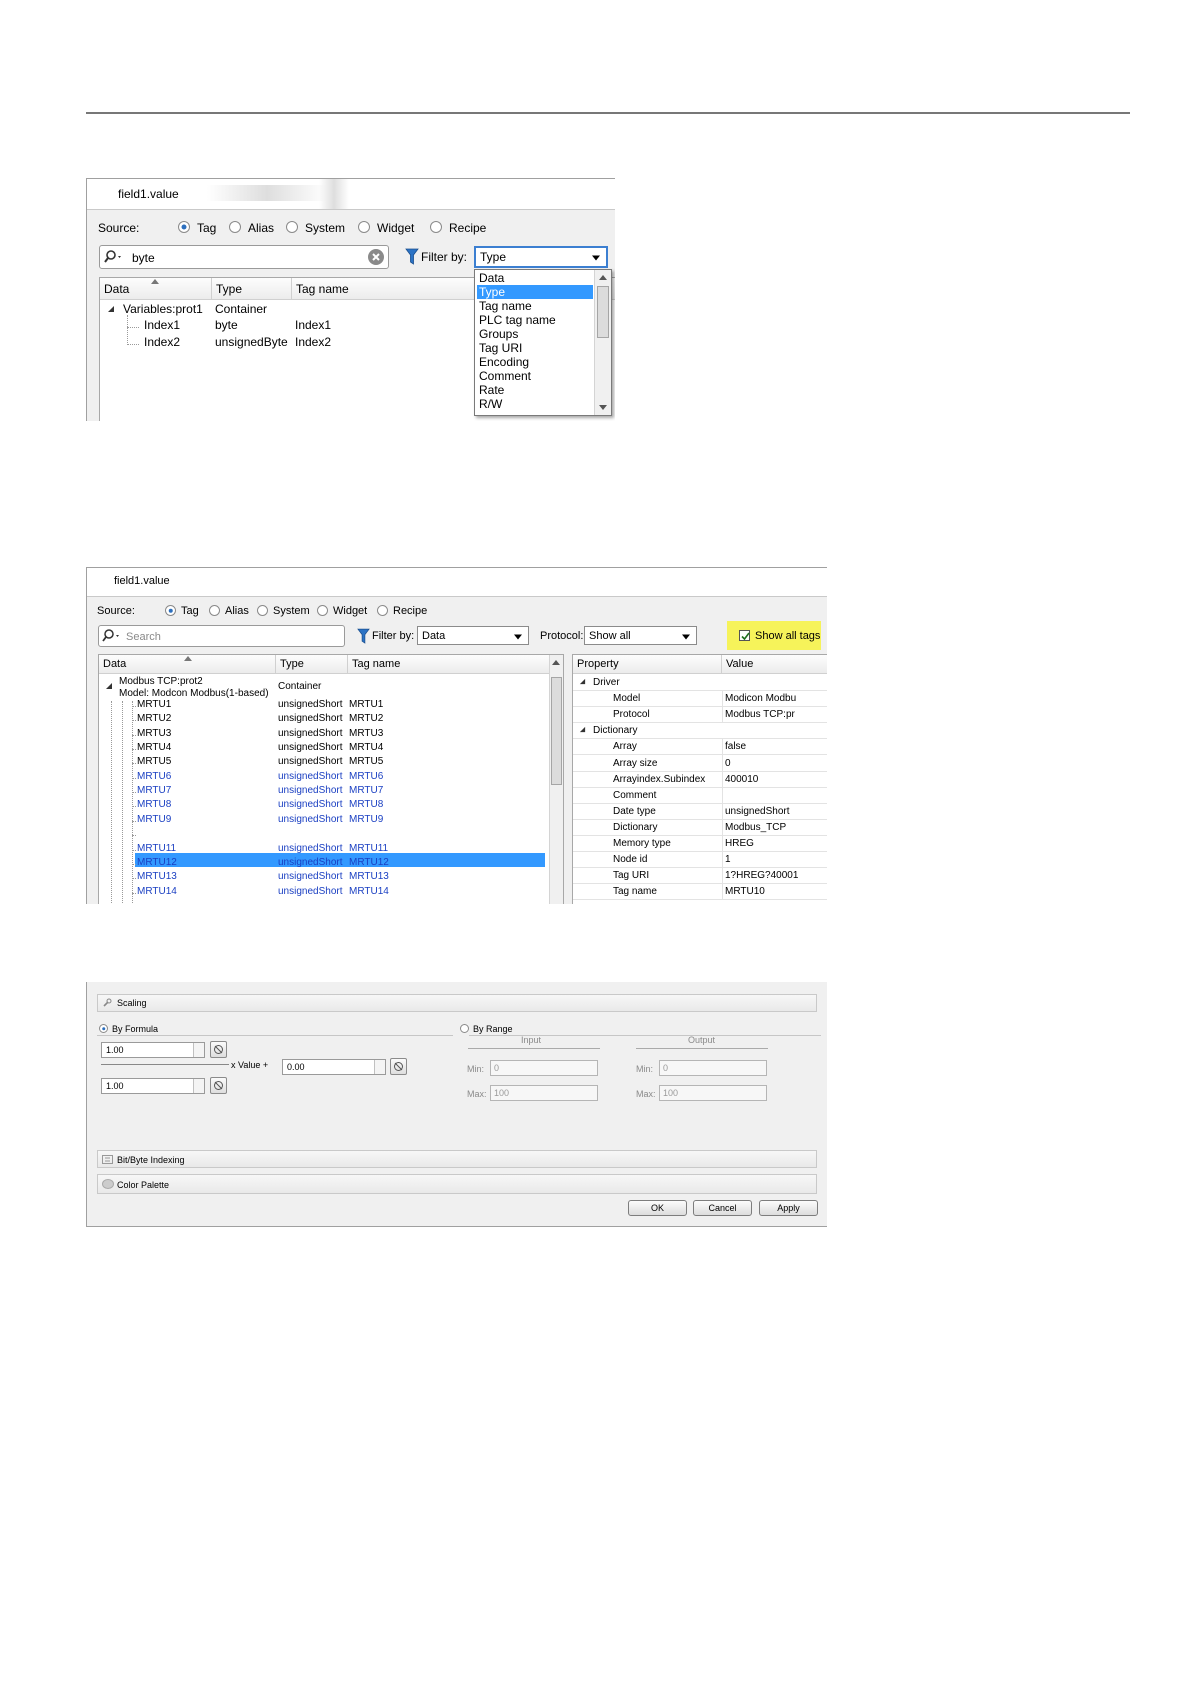  Describe the element at coordinates (535, 292) in the screenshot. I see `dropdown-option-selected: Type` at that location.